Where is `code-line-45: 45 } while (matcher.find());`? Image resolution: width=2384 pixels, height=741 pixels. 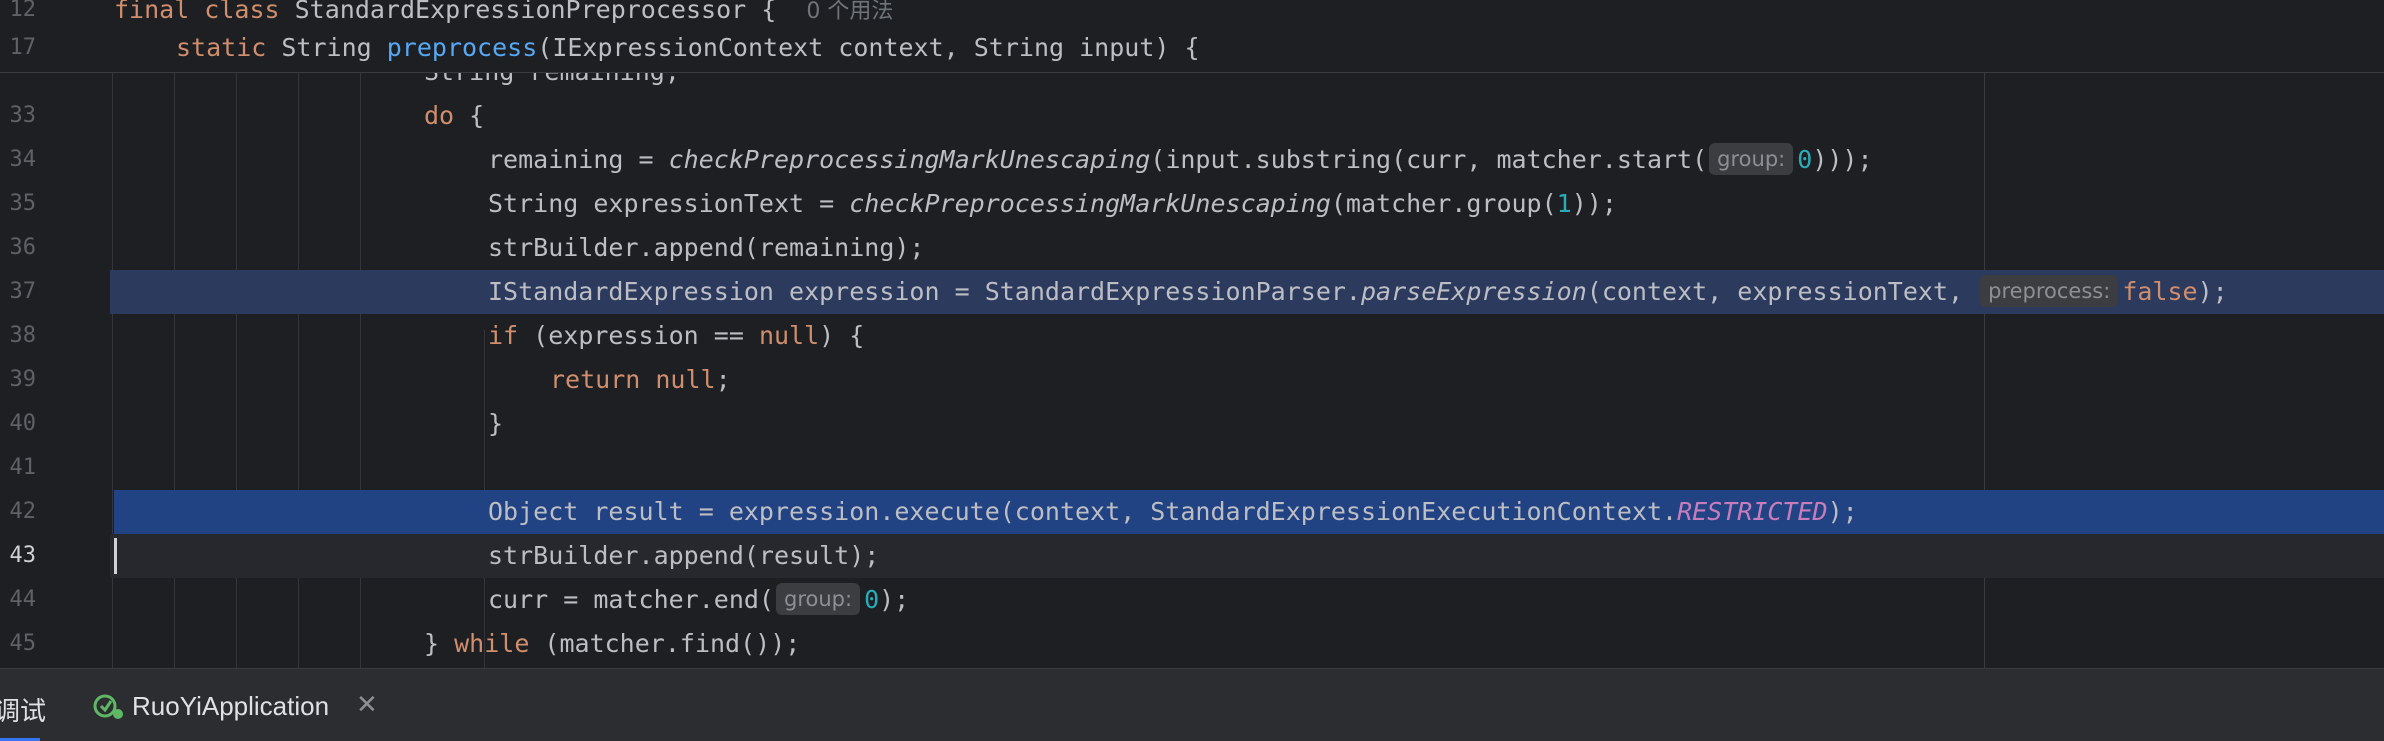 code-line-45: 45 } while (matcher.find()); is located at coordinates (1192, 644).